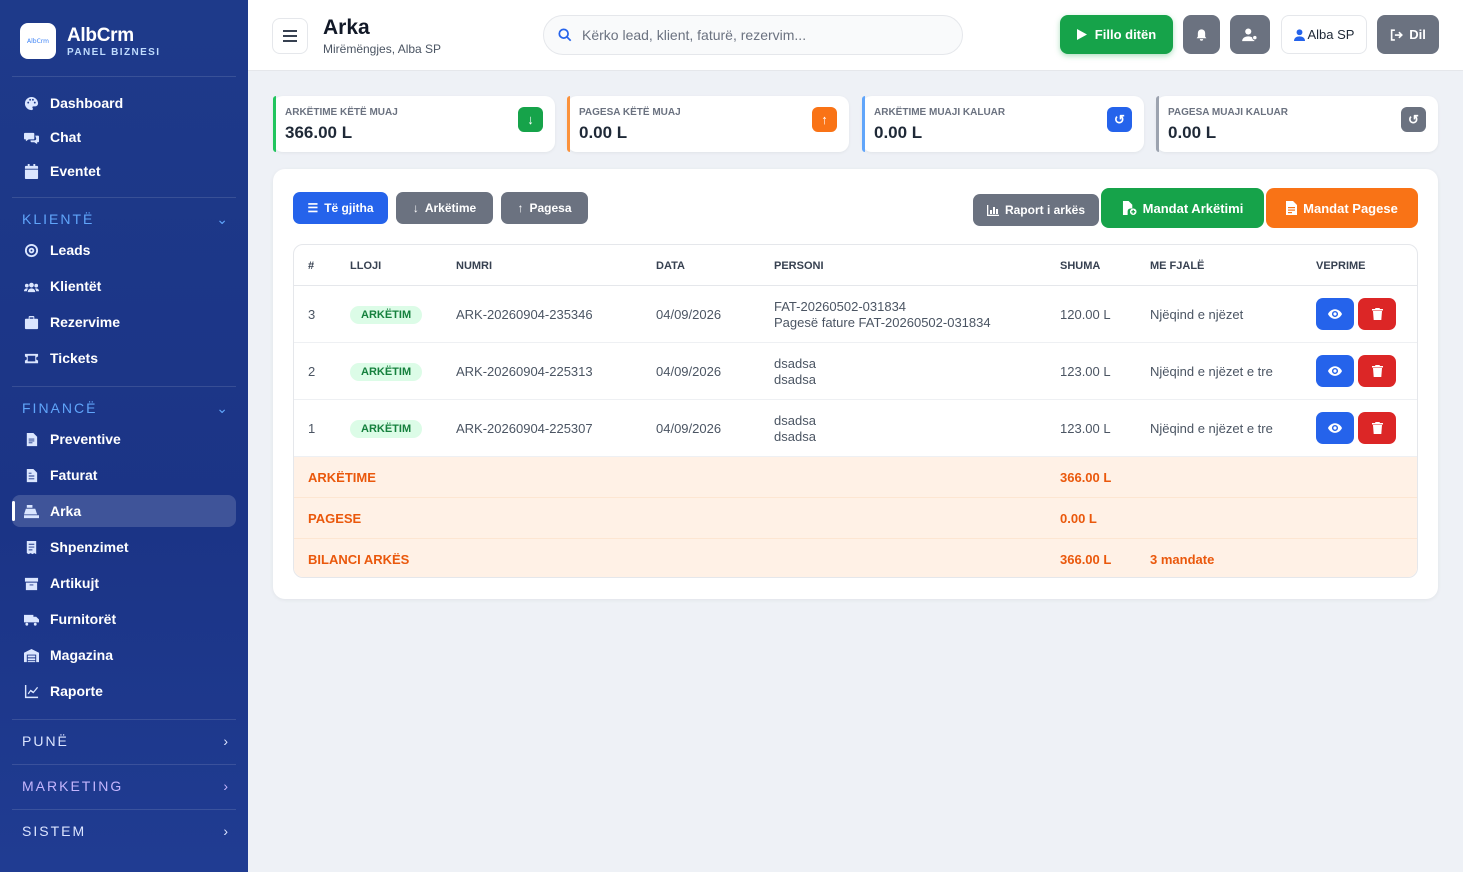 The image size is (1463, 872). I want to click on cash-report-button: Raport i arkës, so click(1036, 210).